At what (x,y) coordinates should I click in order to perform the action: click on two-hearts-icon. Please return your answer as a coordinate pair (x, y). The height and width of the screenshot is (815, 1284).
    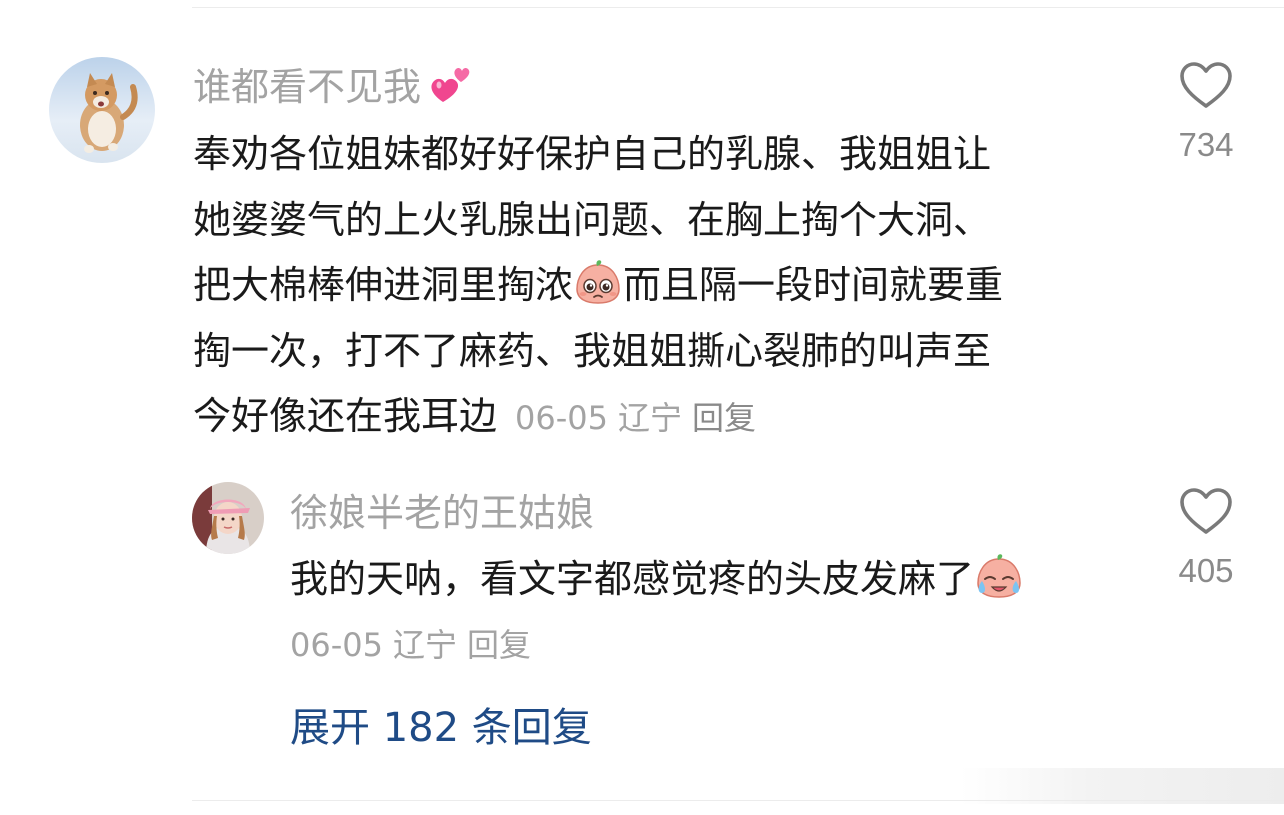
    Looking at the image, I should click on (452, 87).